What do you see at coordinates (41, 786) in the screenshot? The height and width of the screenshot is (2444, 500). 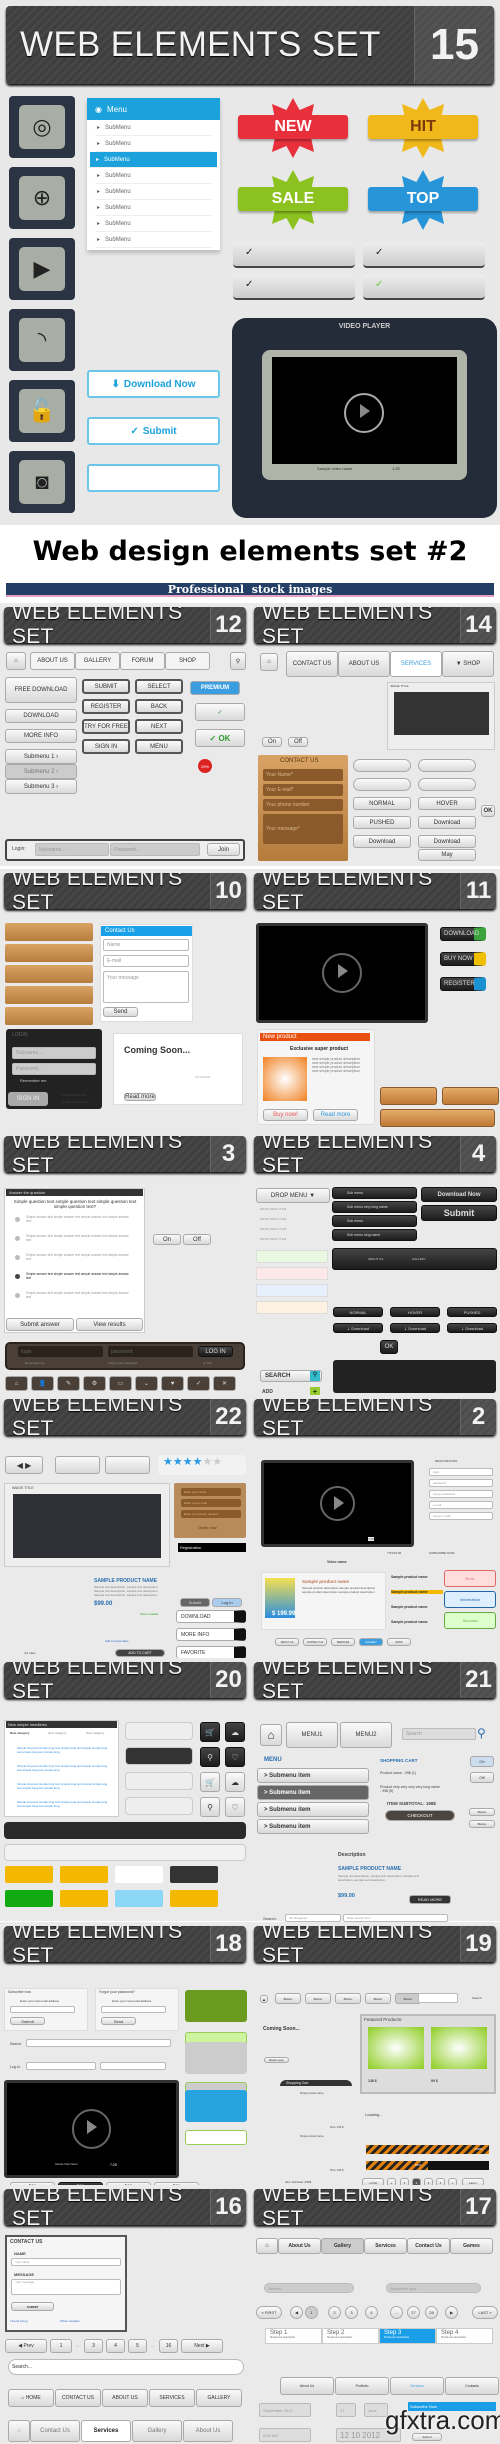 I see `submenu-item: Submenu 3 ›` at bounding box center [41, 786].